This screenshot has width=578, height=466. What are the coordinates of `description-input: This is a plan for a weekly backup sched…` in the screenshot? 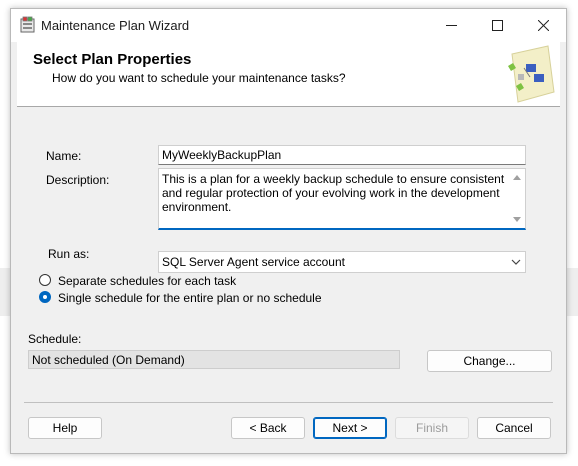 It's located at (342, 199).